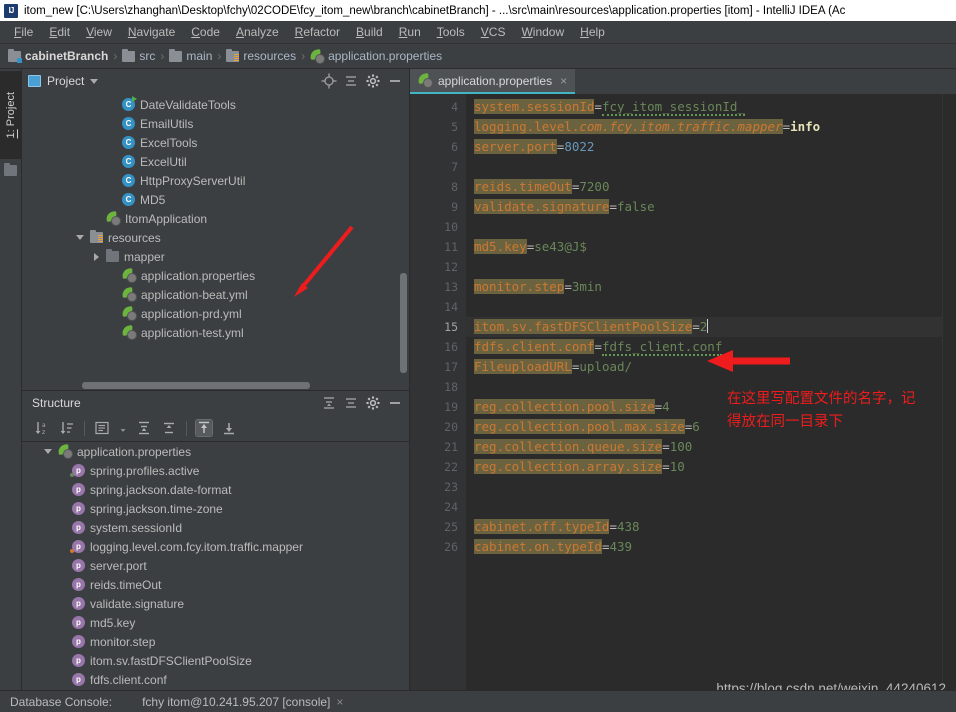 This screenshot has height=712, width=956. I want to click on structure-node-reids-timeout: p reids.timeOut, so click(215, 584).